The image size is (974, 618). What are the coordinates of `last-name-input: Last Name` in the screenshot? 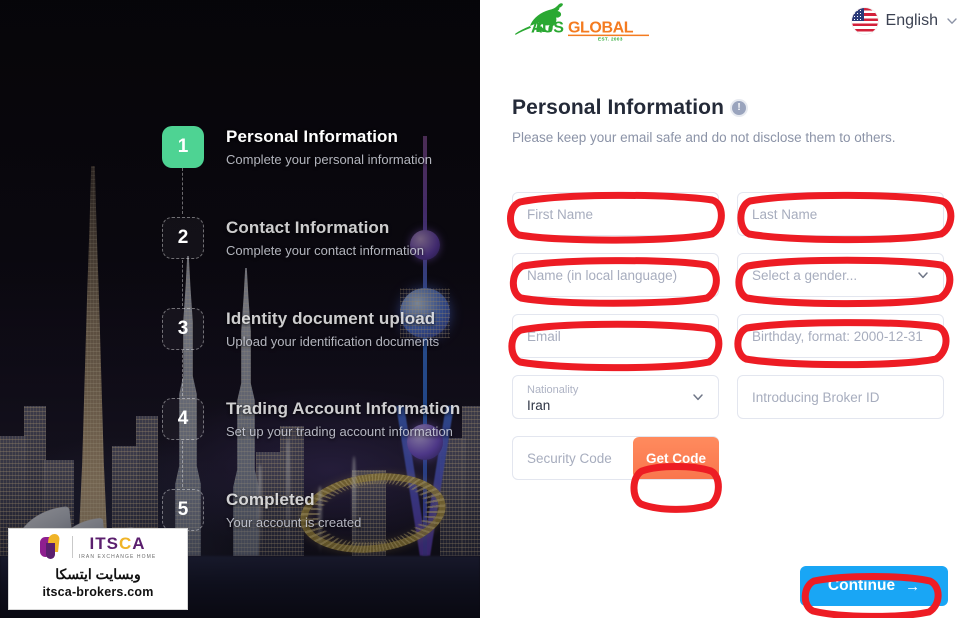 It's located at (840, 214).